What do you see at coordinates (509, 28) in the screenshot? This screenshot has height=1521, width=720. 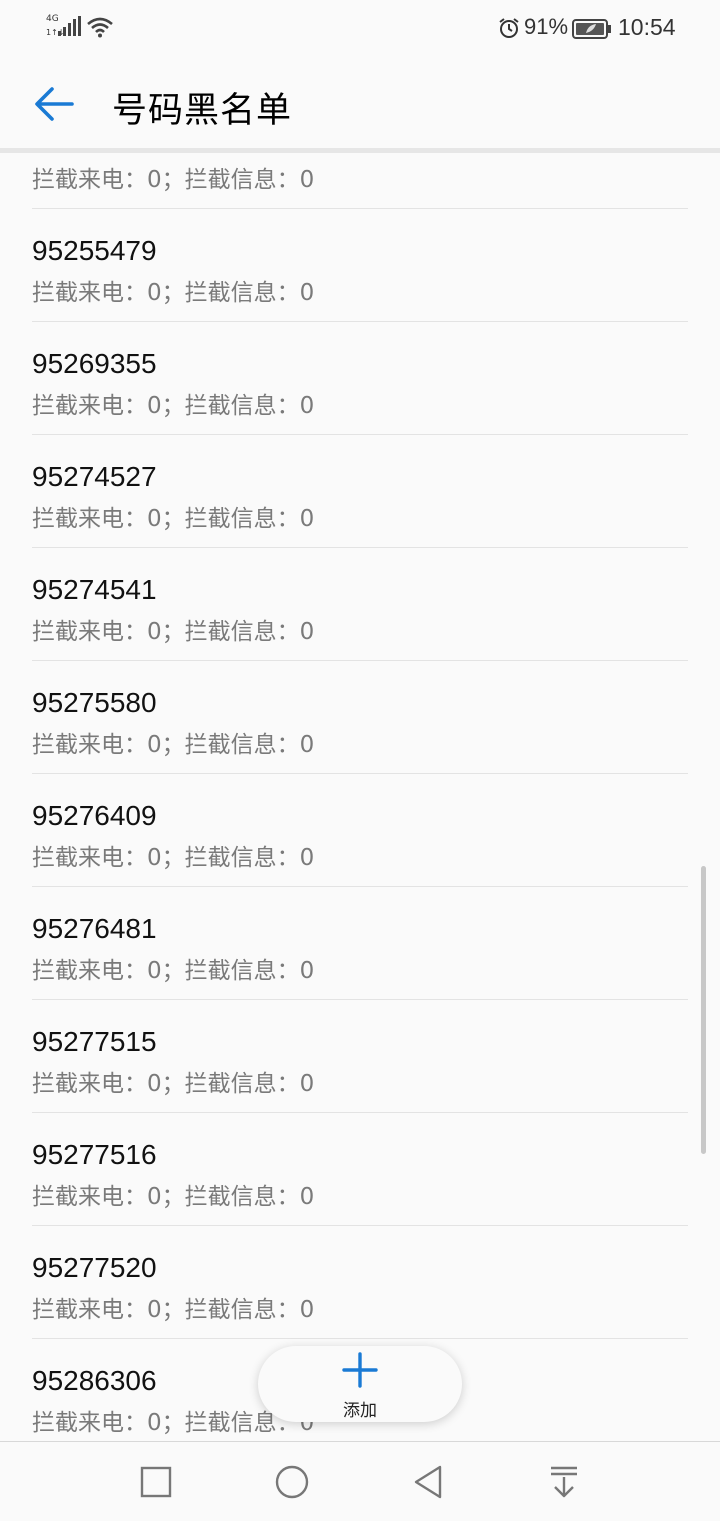 I see `alarm-icon` at bounding box center [509, 28].